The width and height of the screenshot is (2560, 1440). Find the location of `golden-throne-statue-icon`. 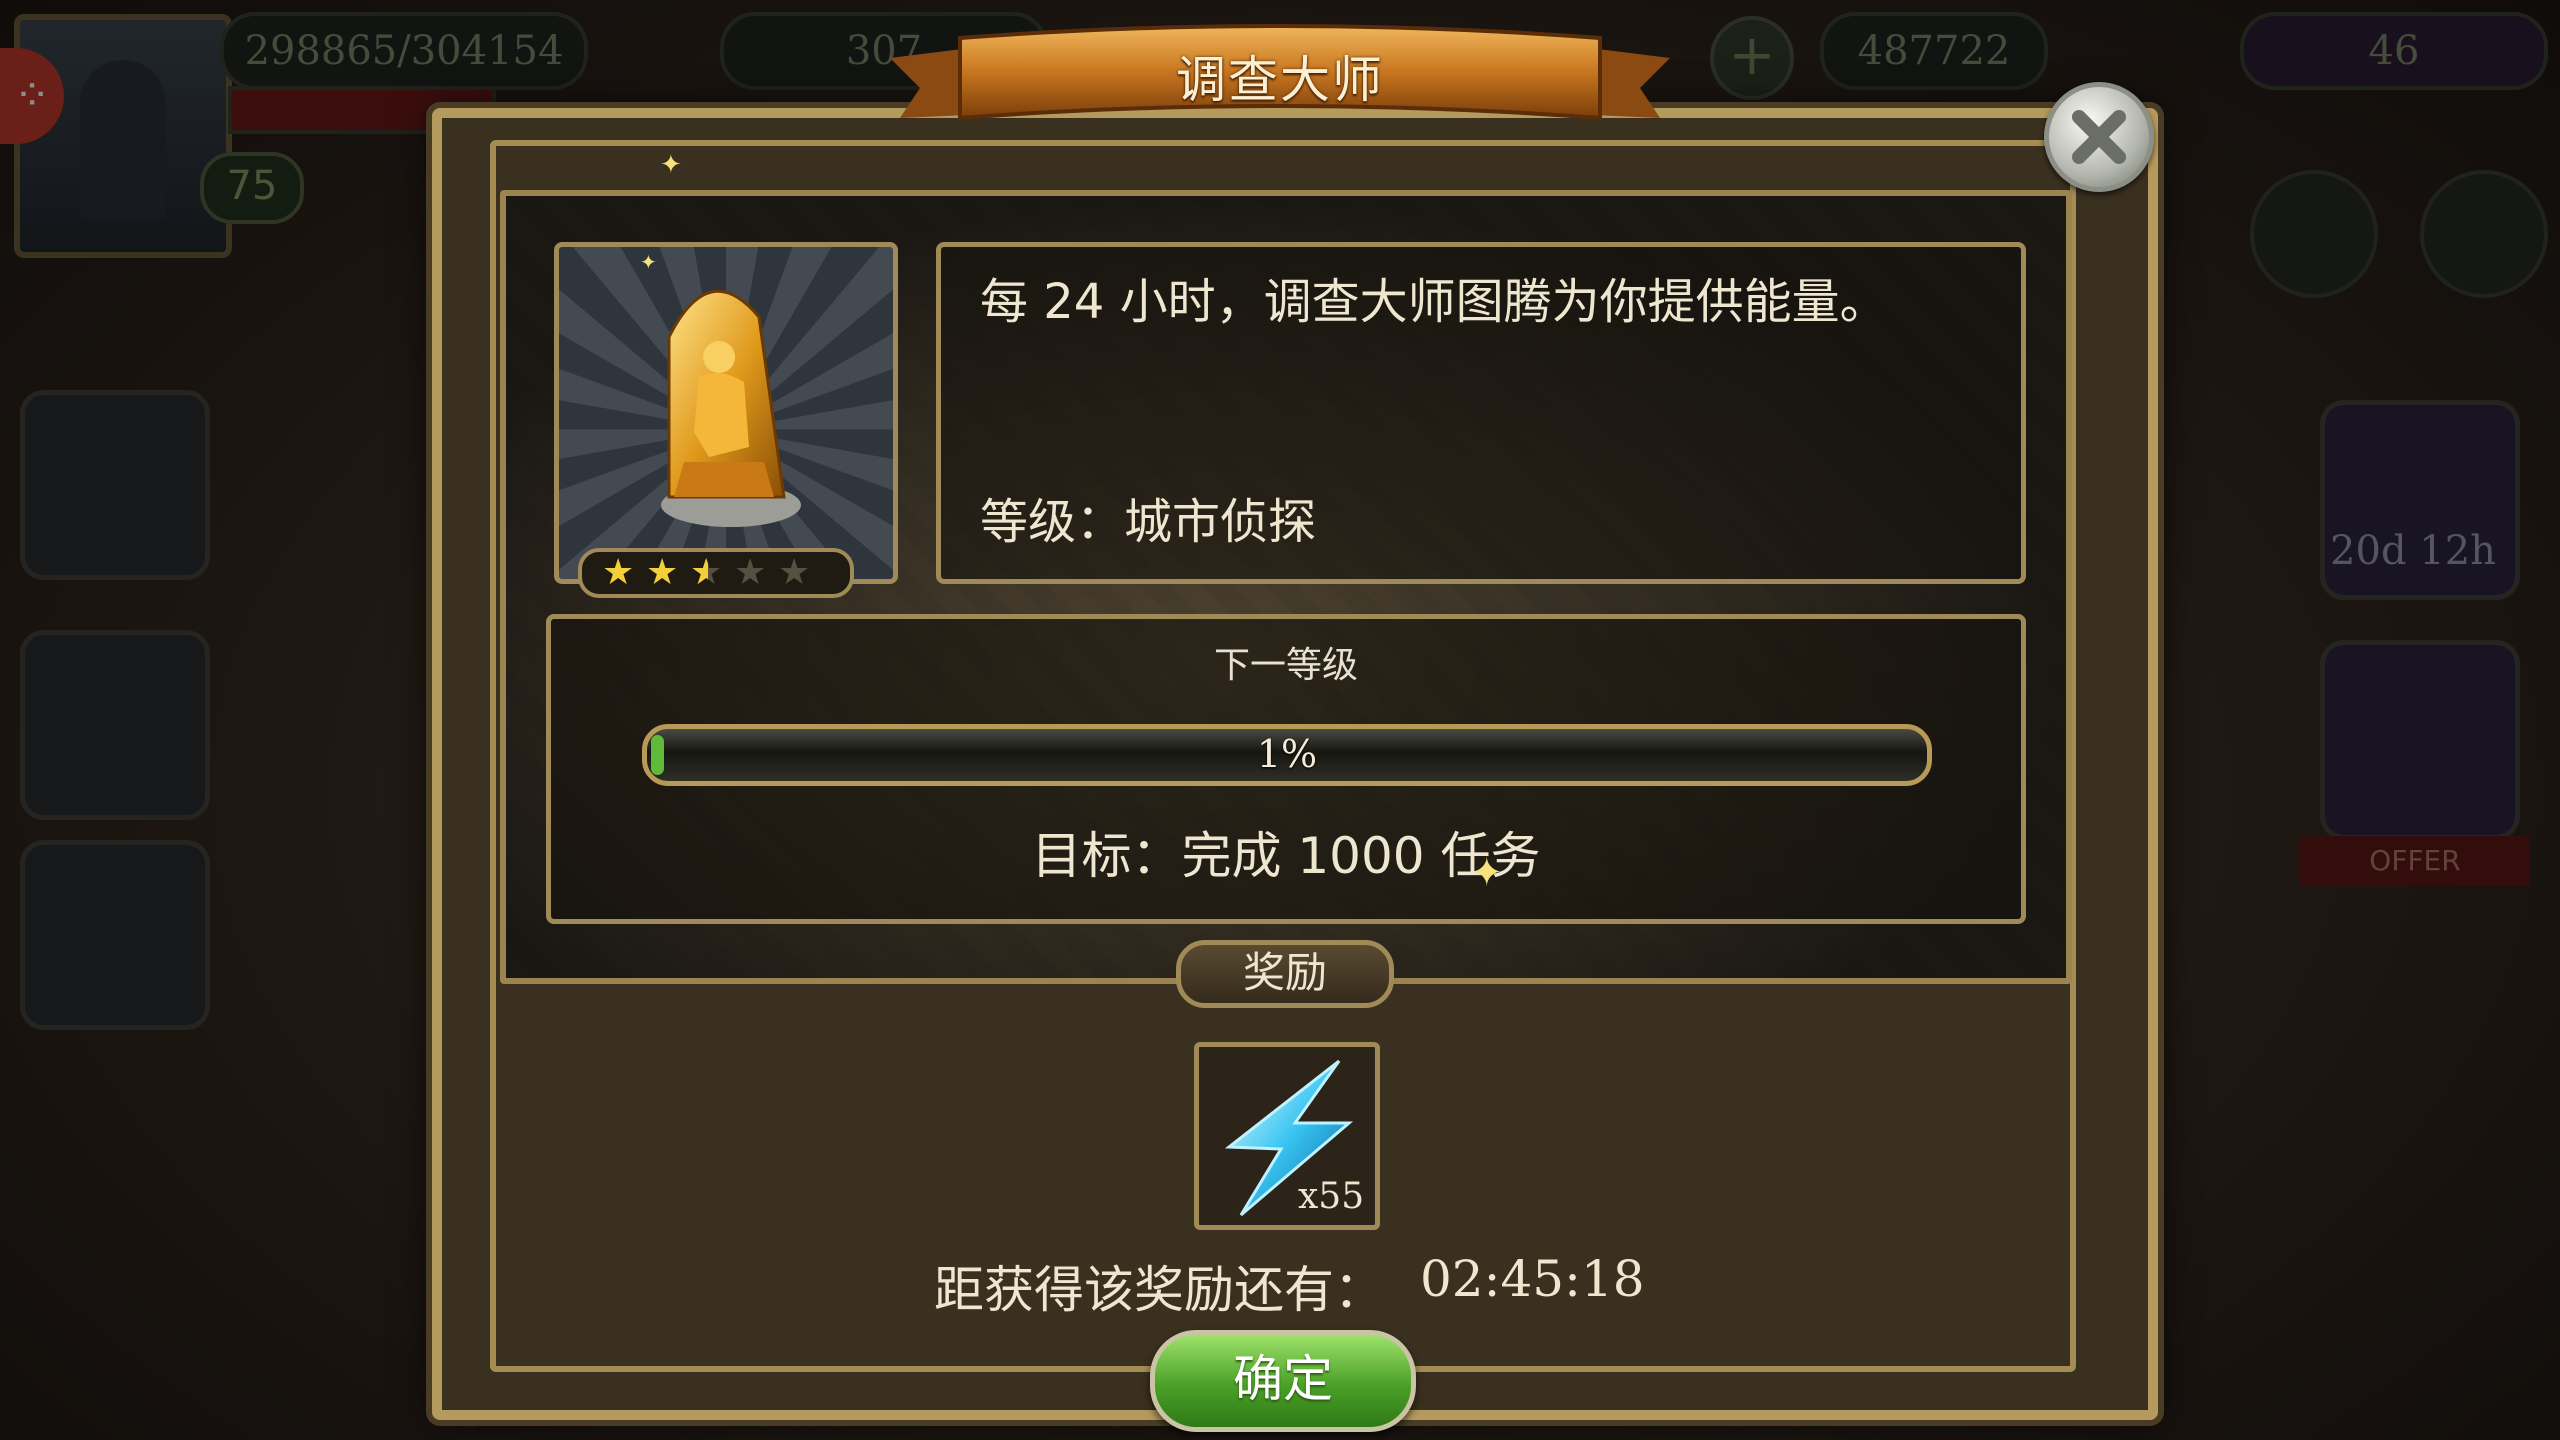

golden-throne-statue-icon is located at coordinates (731, 408).